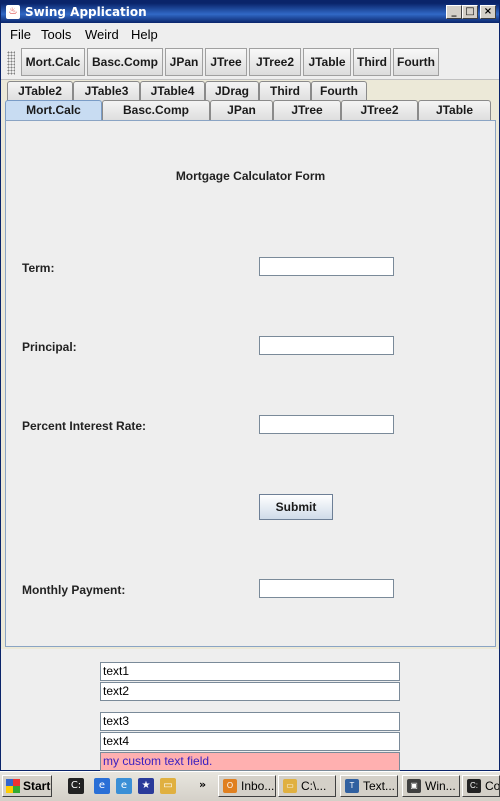  Describe the element at coordinates (226, 62) in the screenshot. I see `toolbar-button-jtree: JTree` at that location.